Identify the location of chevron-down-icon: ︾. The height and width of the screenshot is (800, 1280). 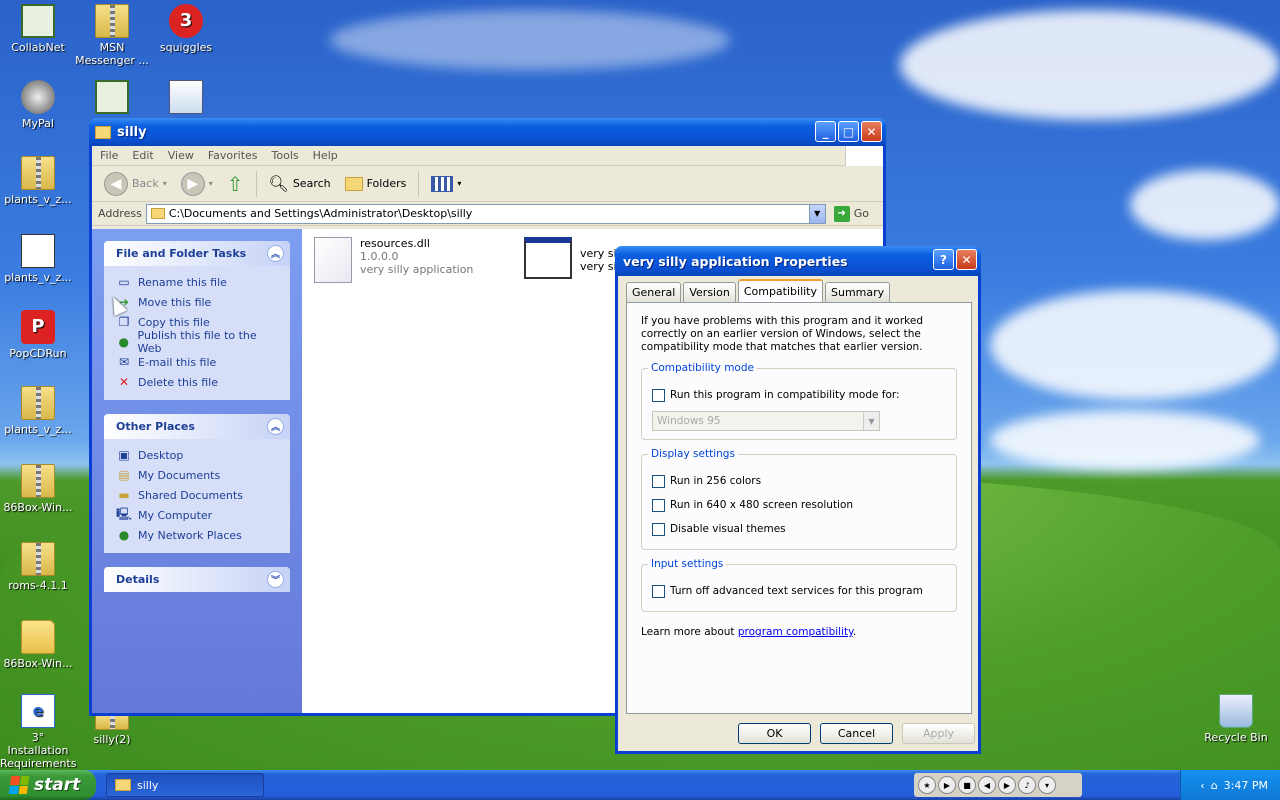
(275, 579).